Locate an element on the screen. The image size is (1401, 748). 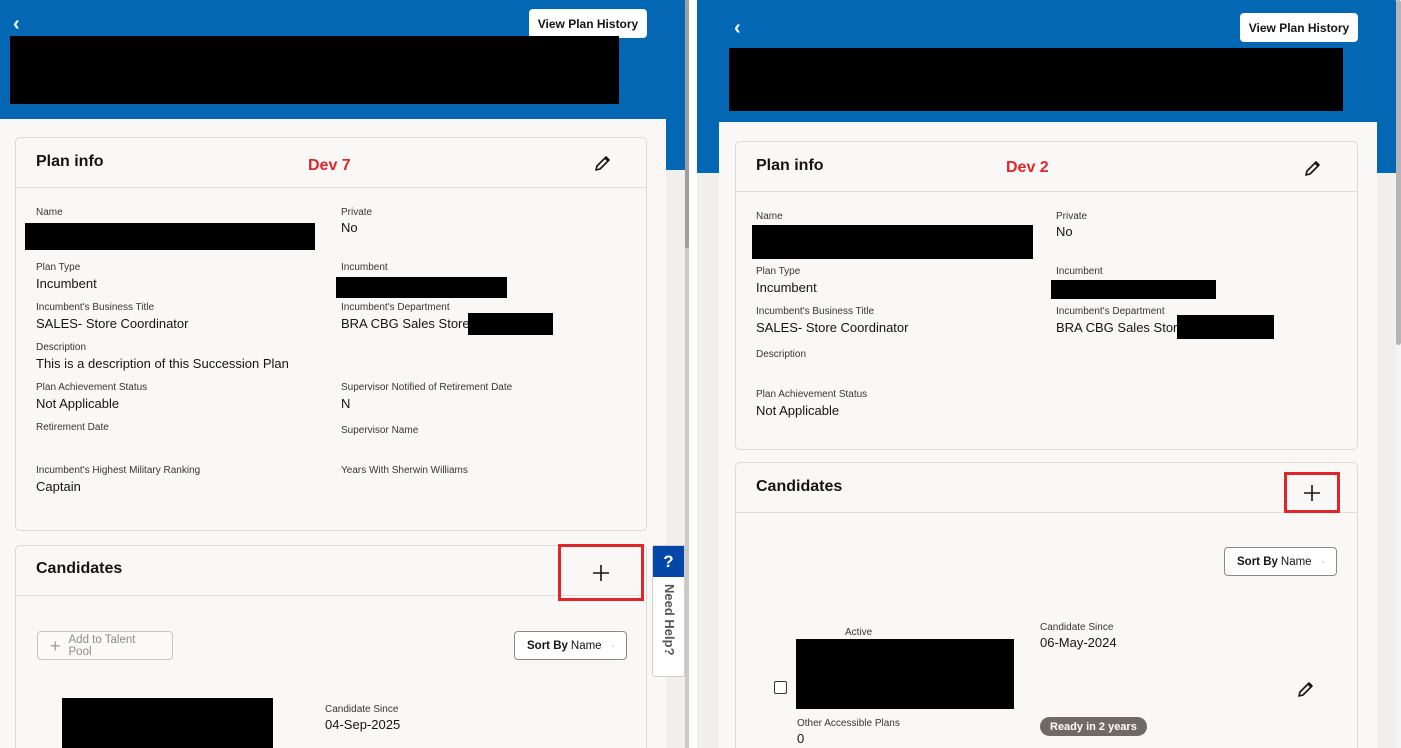
candidate-since-value: 06-May-2024 is located at coordinates (1078, 642).